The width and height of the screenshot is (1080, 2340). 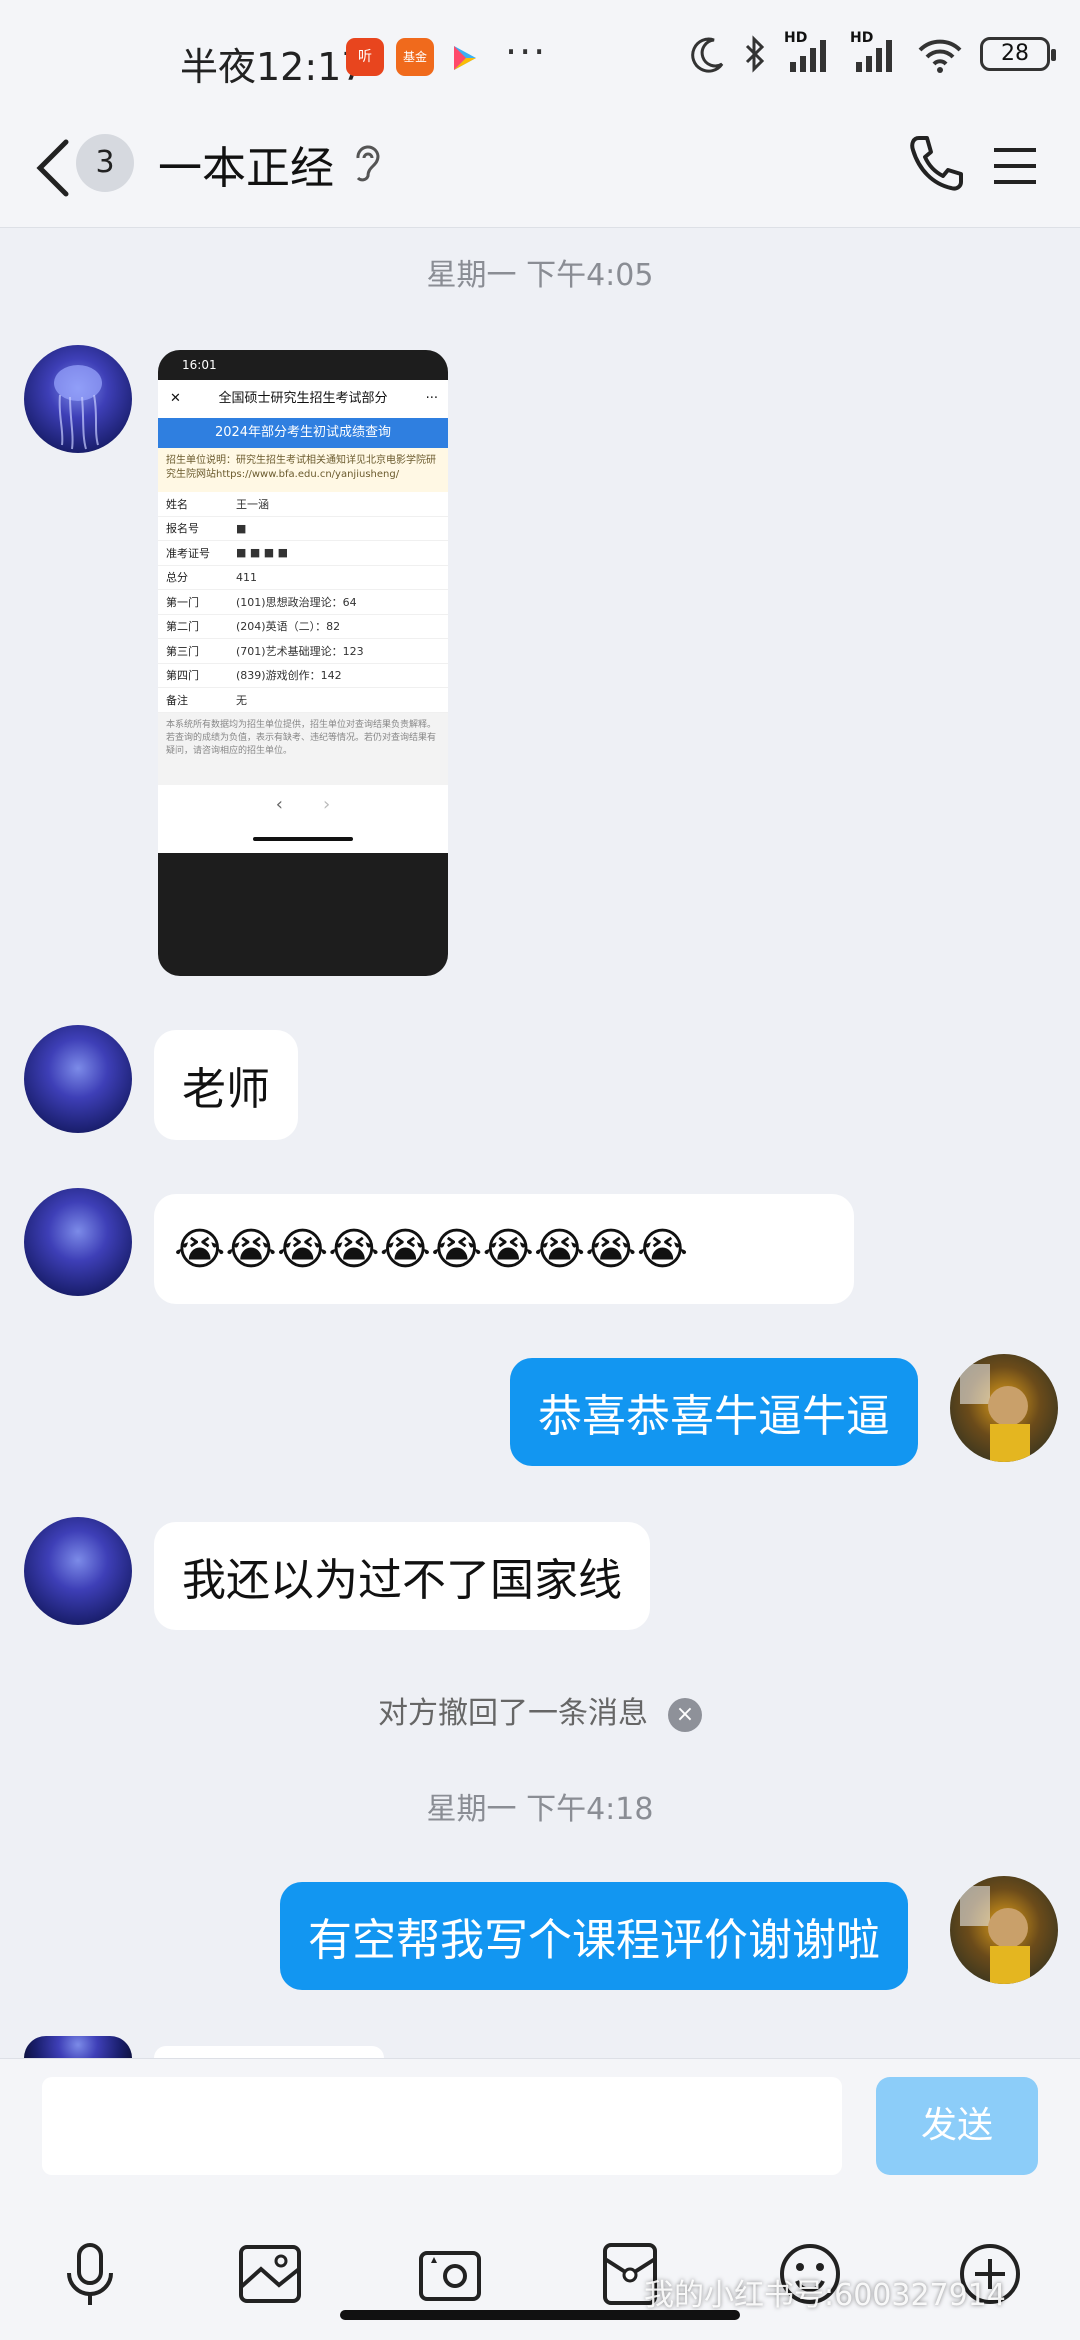 What do you see at coordinates (226, 1085) in the screenshot?
I see `message-bubble-incoming: 老师` at bounding box center [226, 1085].